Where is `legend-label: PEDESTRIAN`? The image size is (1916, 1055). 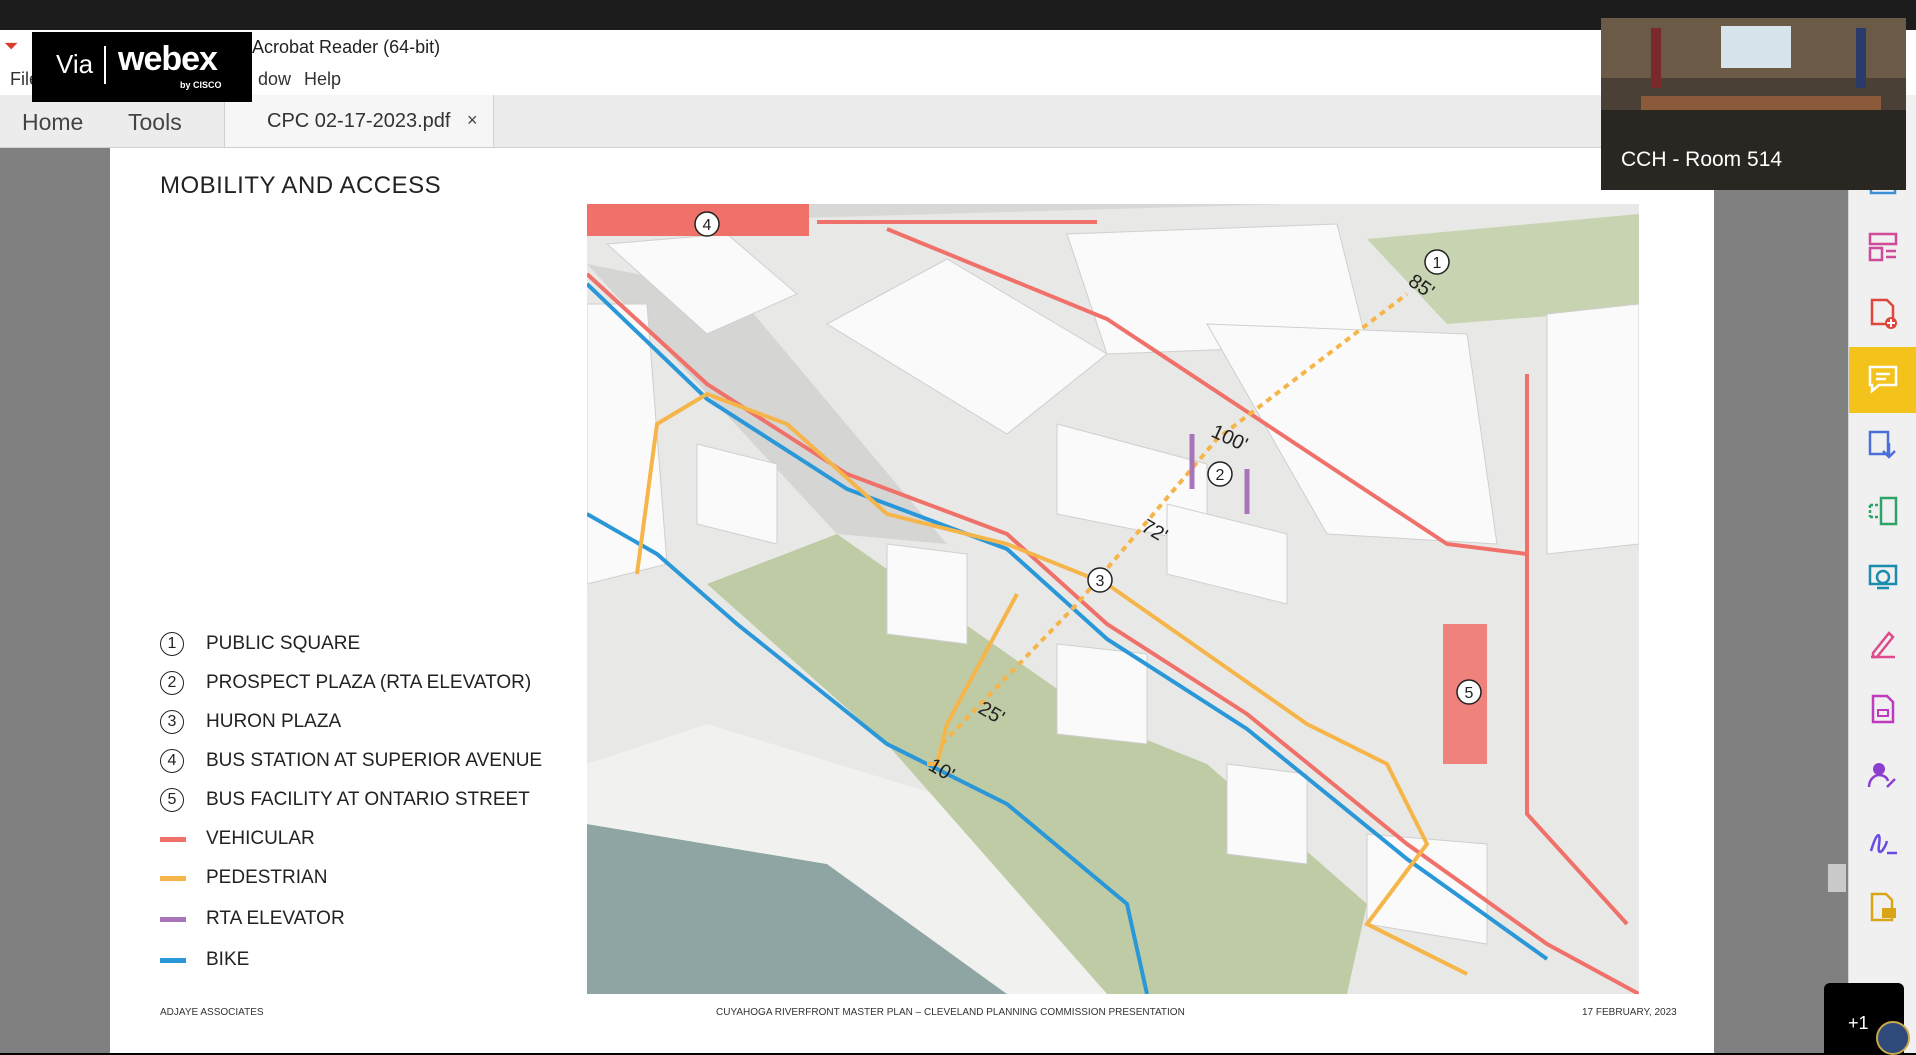 legend-label: PEDESTRIAN is located at coordinates (267, 877).